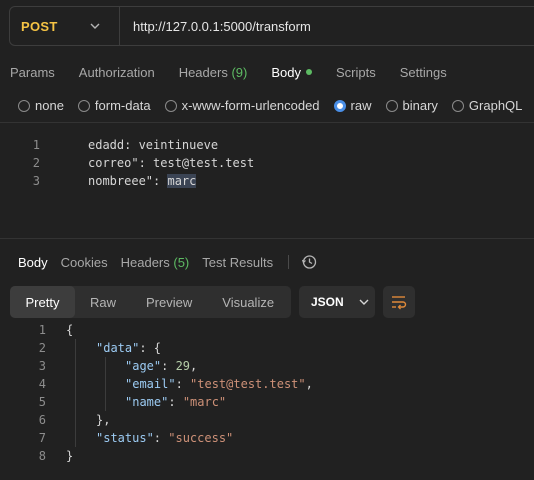  Describe the element at coordinates (289, 262) in the screenshot. I see `separator` at that location.